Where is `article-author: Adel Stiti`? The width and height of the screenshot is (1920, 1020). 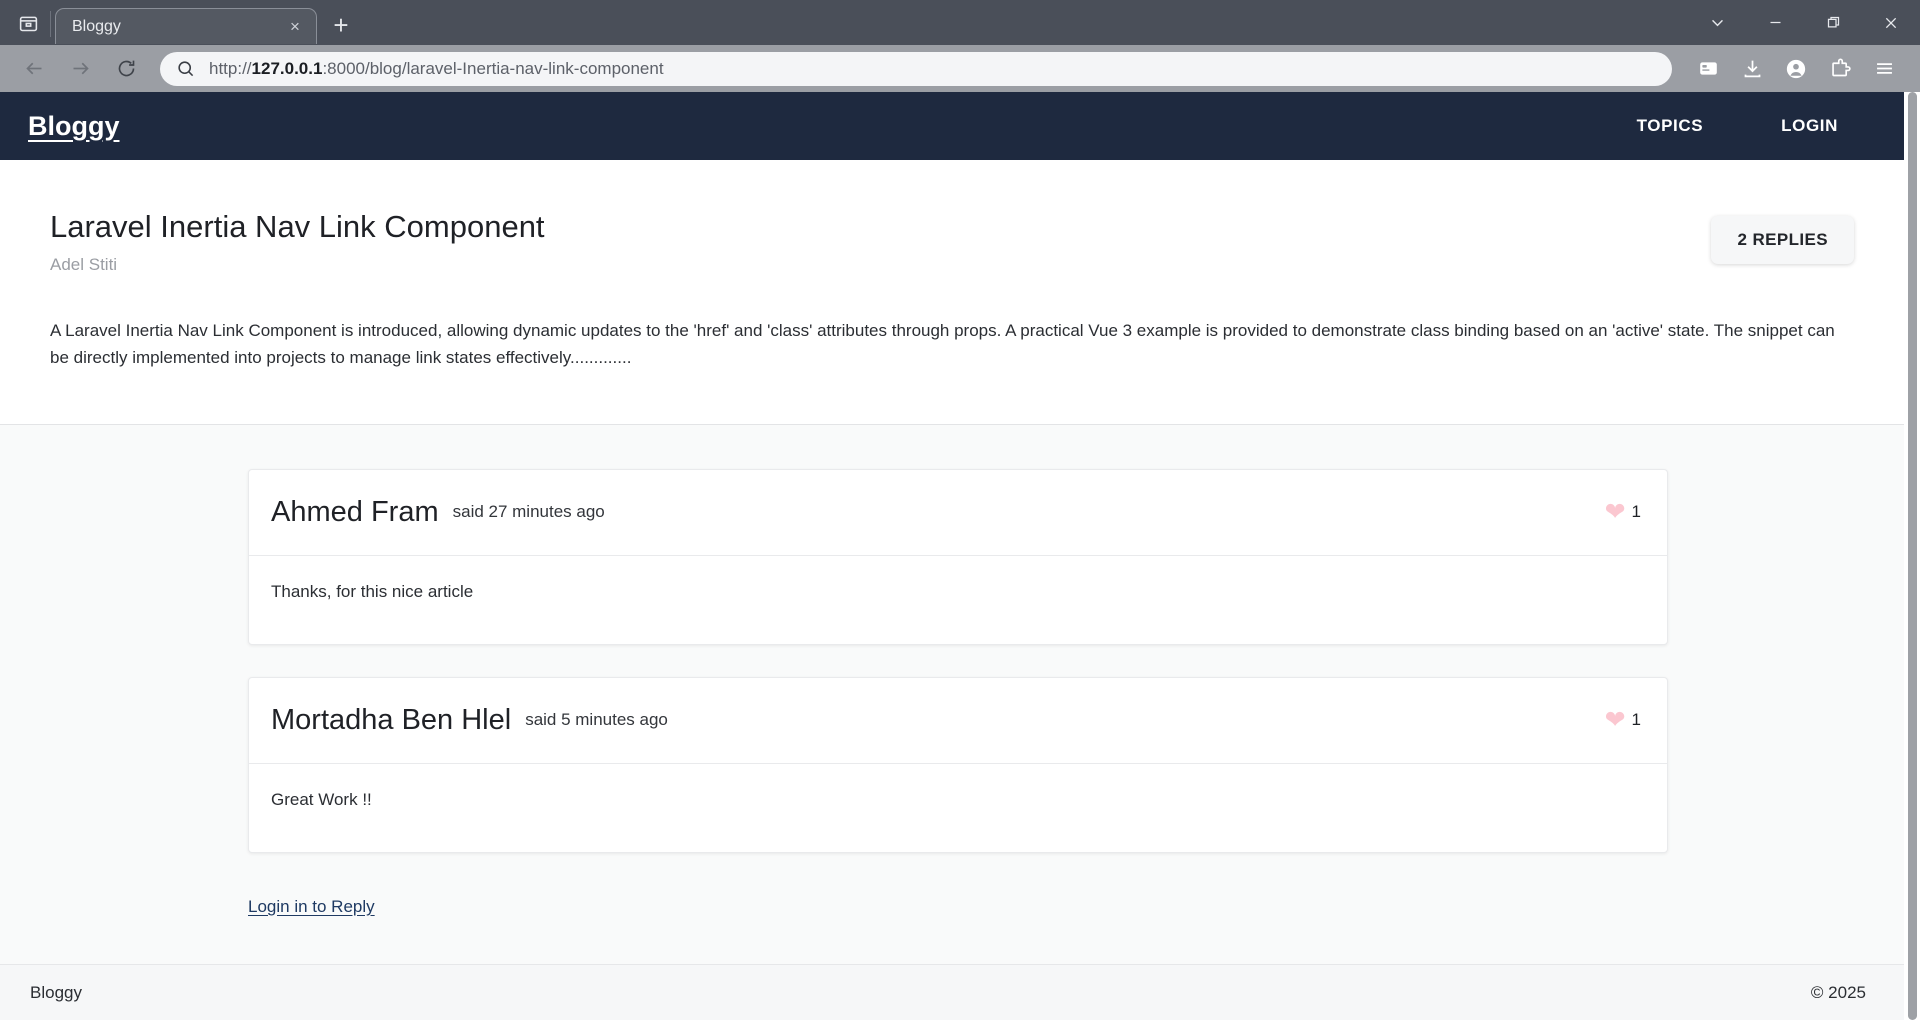
article-author: Adel Stiti is located at coordinates (84, 264).